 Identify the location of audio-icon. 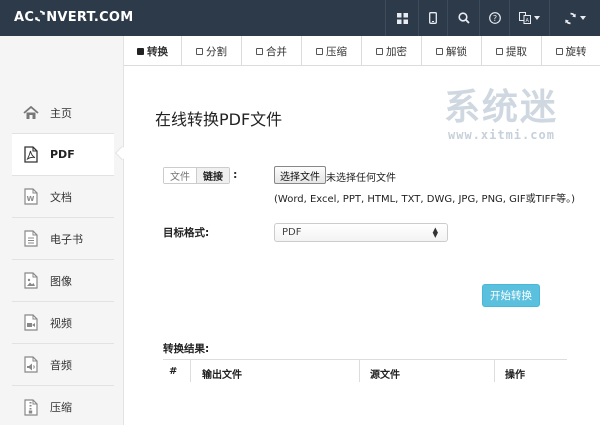
(31, 365).